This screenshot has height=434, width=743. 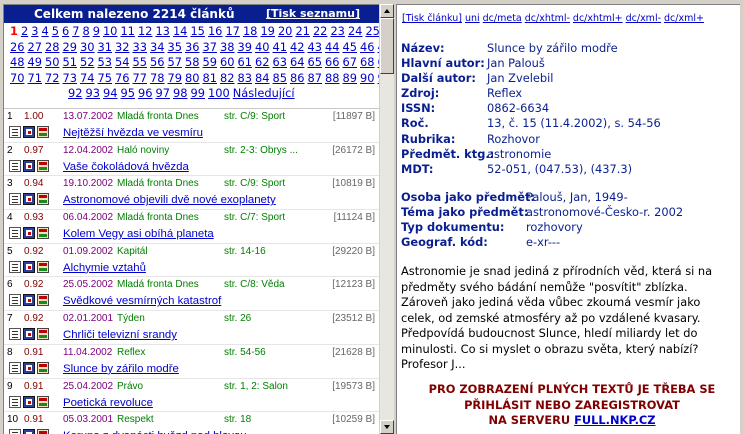 I want to click on page-link-91: 91, so click(x=379, y=78).